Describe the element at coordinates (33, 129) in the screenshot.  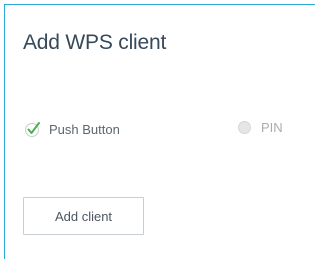
I see `checkmark-icon` at that location.